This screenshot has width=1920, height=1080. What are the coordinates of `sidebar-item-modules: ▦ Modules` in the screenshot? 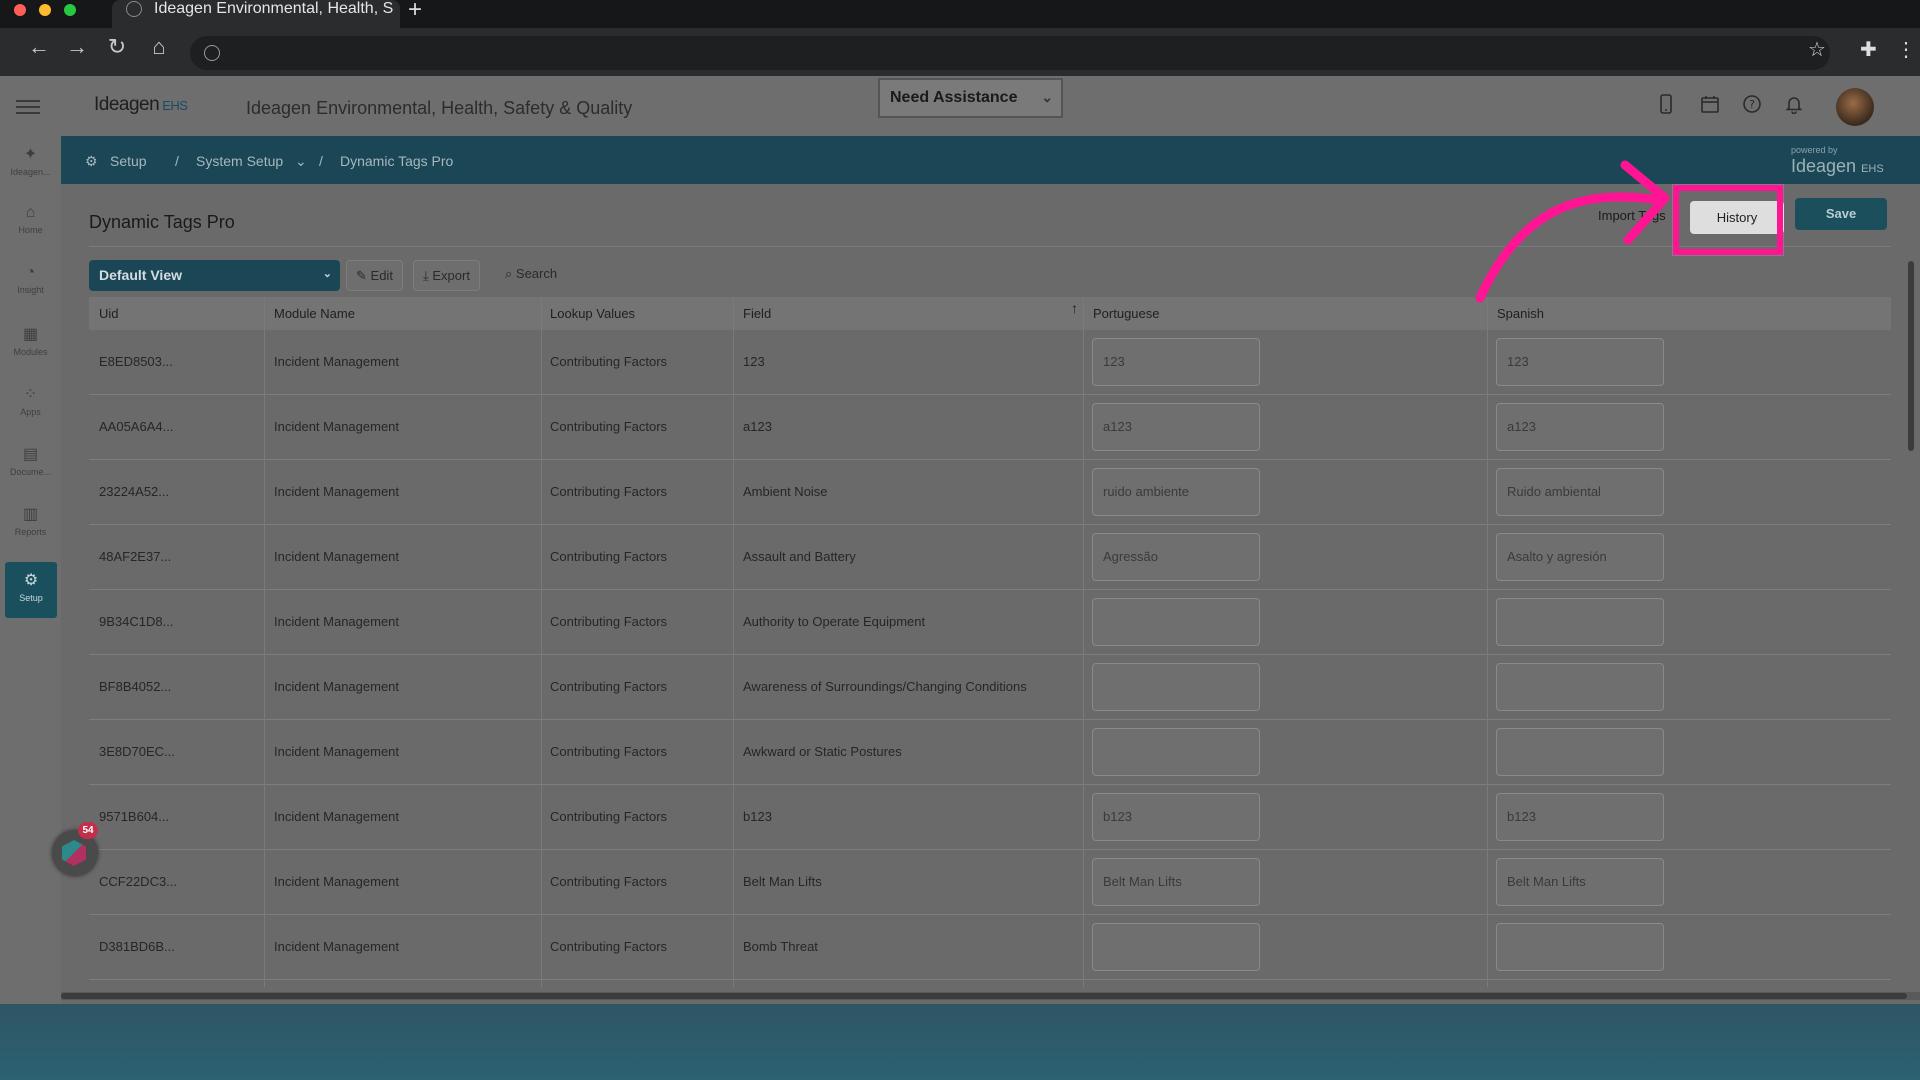 It's located at (30, 344).